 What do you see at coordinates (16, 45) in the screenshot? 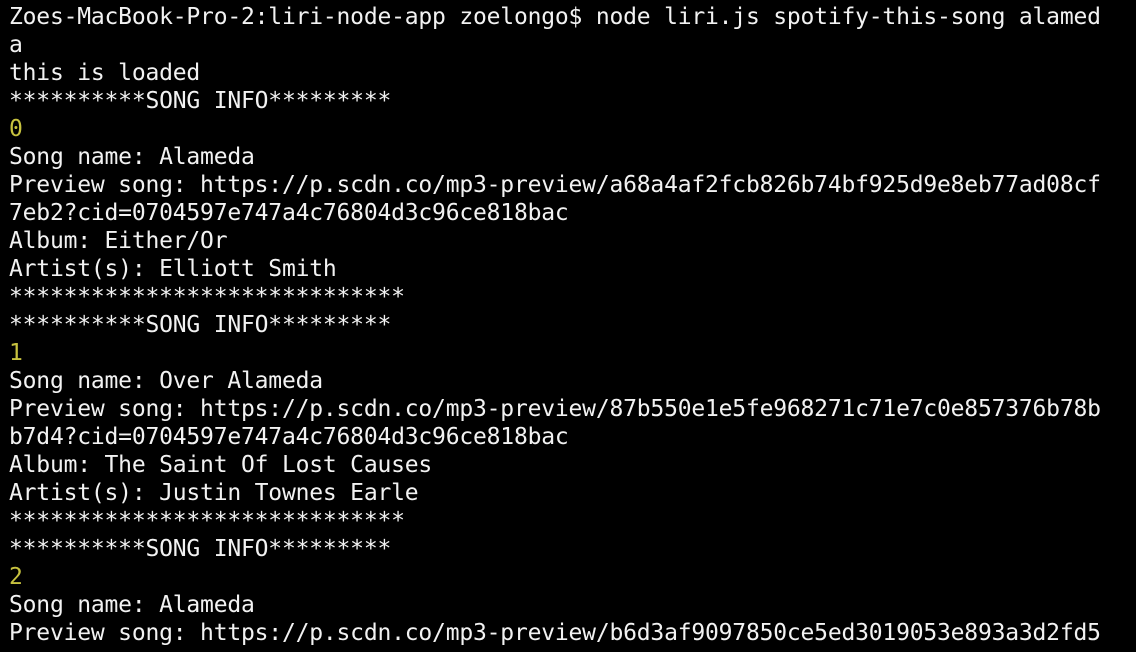
I see `output-line: a` at bounding box center [16, 45].